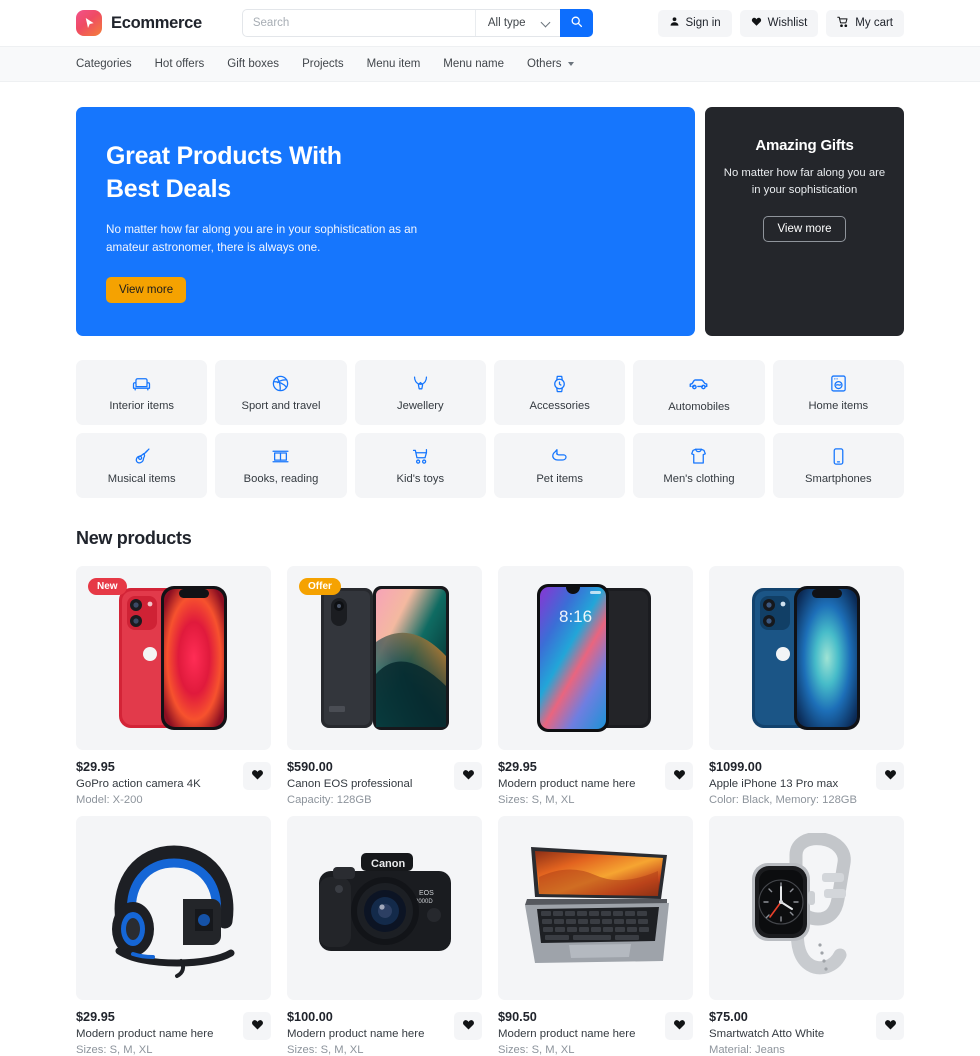 The height and width of the screenshot is (1056, 980). I want to click on product-attribute: Capacity: 128GB, so click(329, 800).